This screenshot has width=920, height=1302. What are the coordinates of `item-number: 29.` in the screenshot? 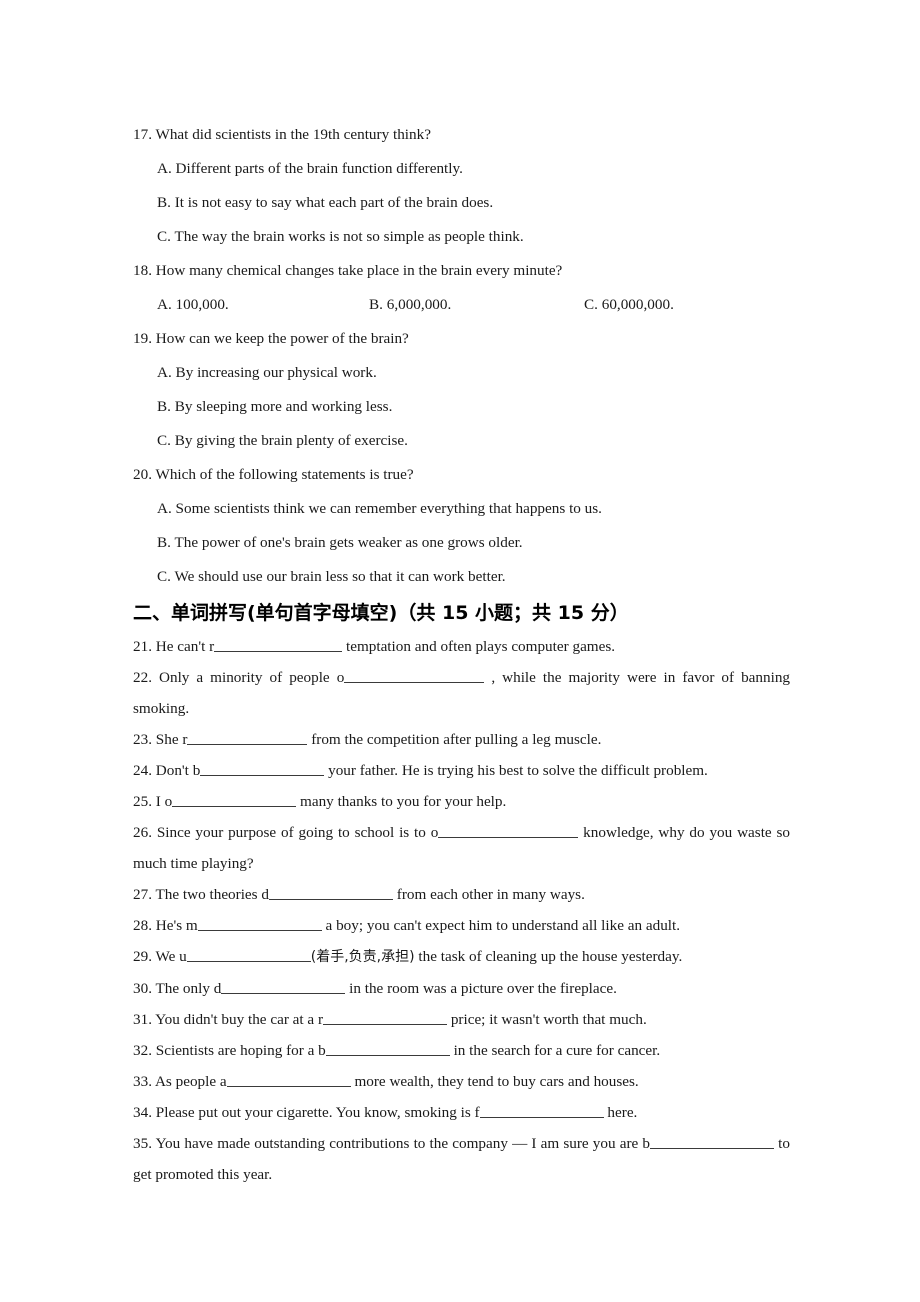 It's located at (142, 956).